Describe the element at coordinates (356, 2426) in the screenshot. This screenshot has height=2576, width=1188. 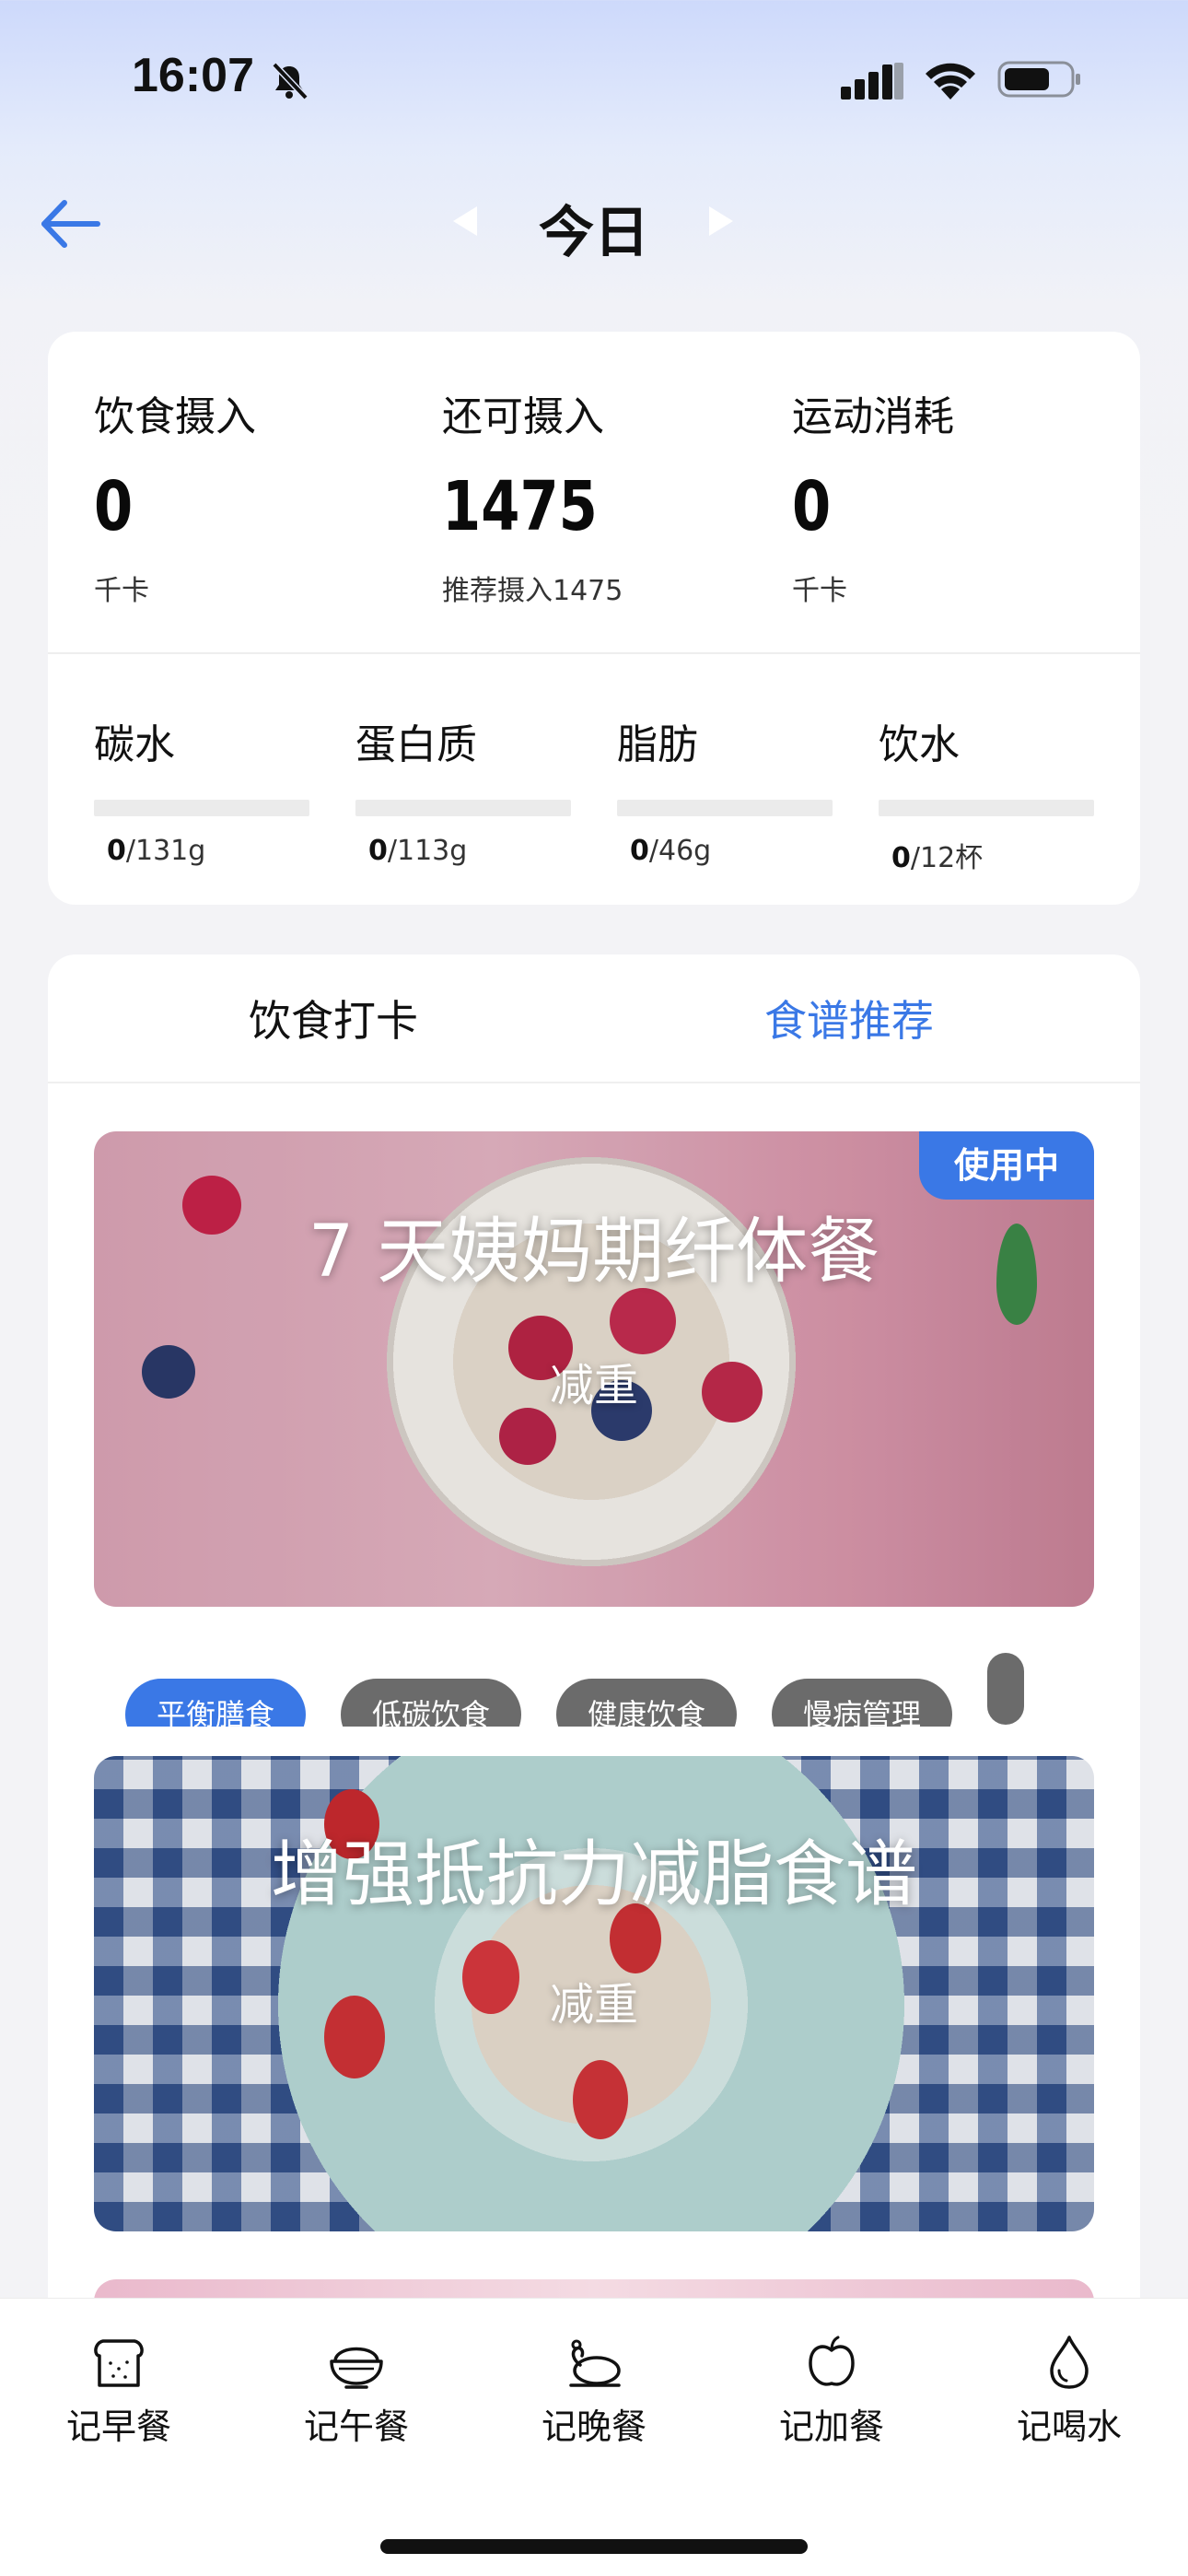
I see `bottom-tab-label: 记午餐` at that location.